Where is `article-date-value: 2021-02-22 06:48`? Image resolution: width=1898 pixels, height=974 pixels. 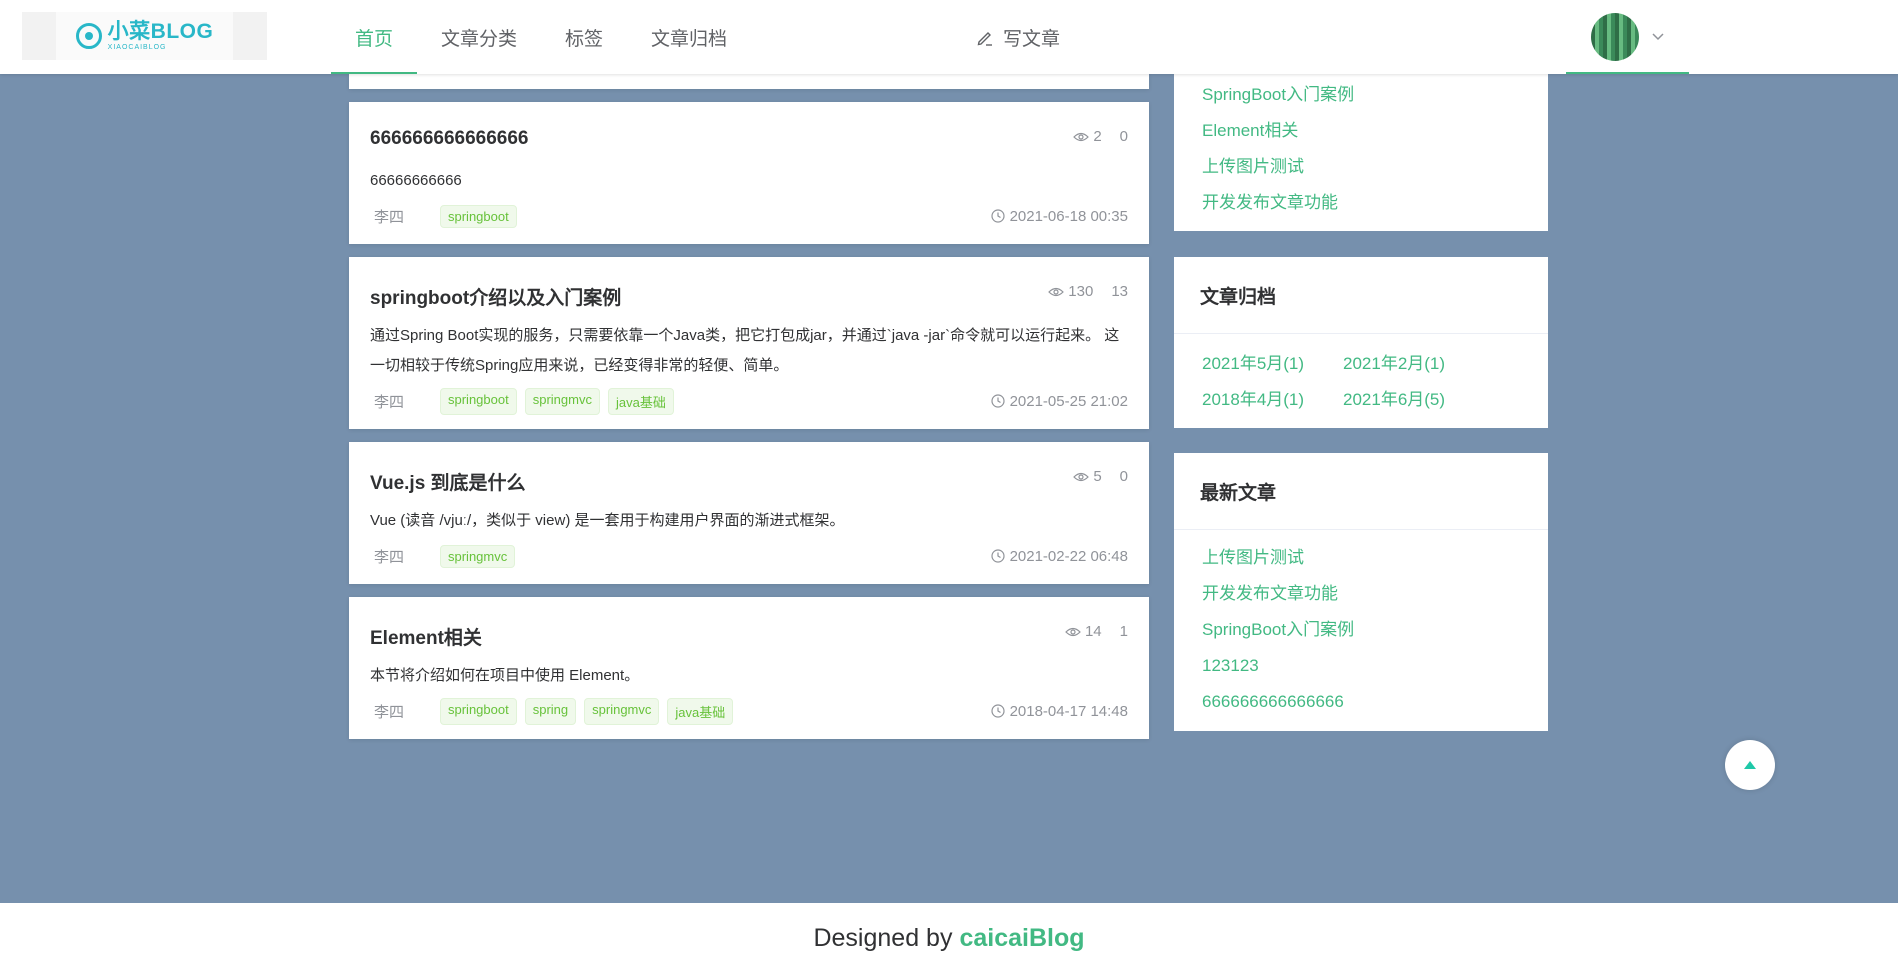 article-date-value: 2021-02-22 06:48 is located at coordinates (1068, 556).